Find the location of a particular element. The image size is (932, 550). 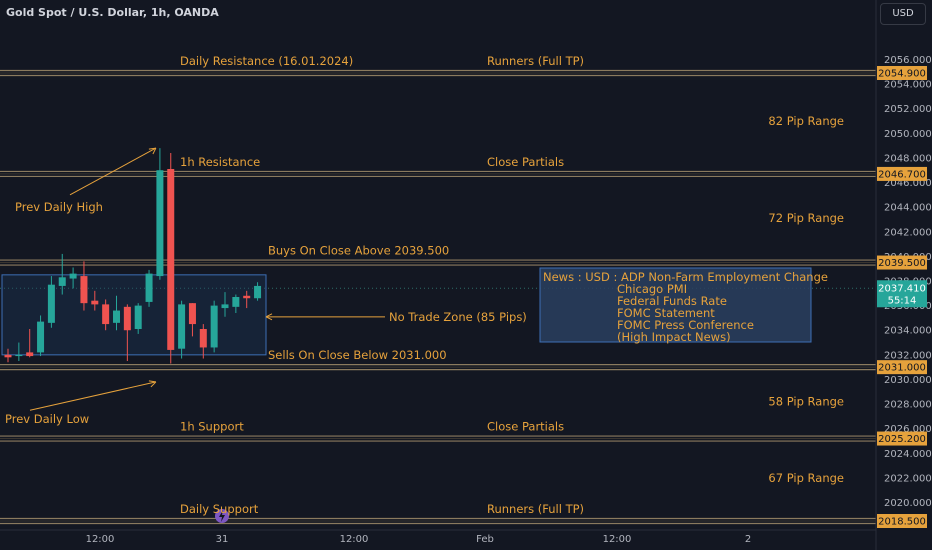

pip-range-label: 58 Pip Range is located at coordinates (806, 402).